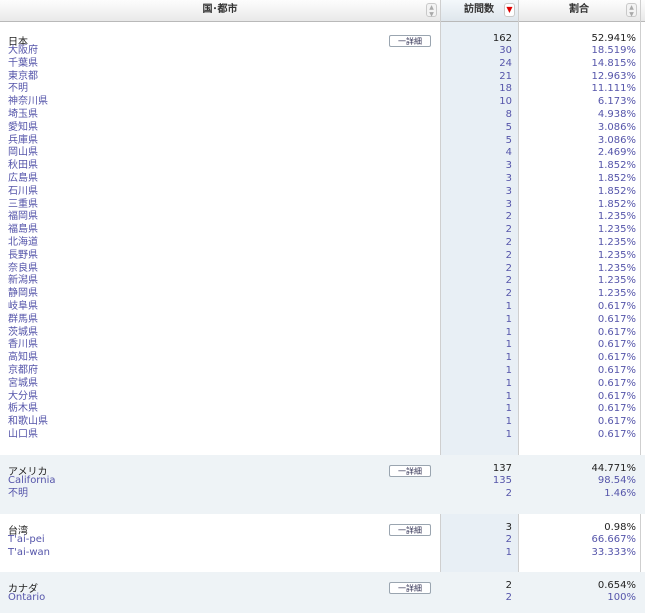  What do you see at coordinates (220, 10) in the screenshot?
I see `location-column-header: 国･都市` at bounding box center [220, 10].